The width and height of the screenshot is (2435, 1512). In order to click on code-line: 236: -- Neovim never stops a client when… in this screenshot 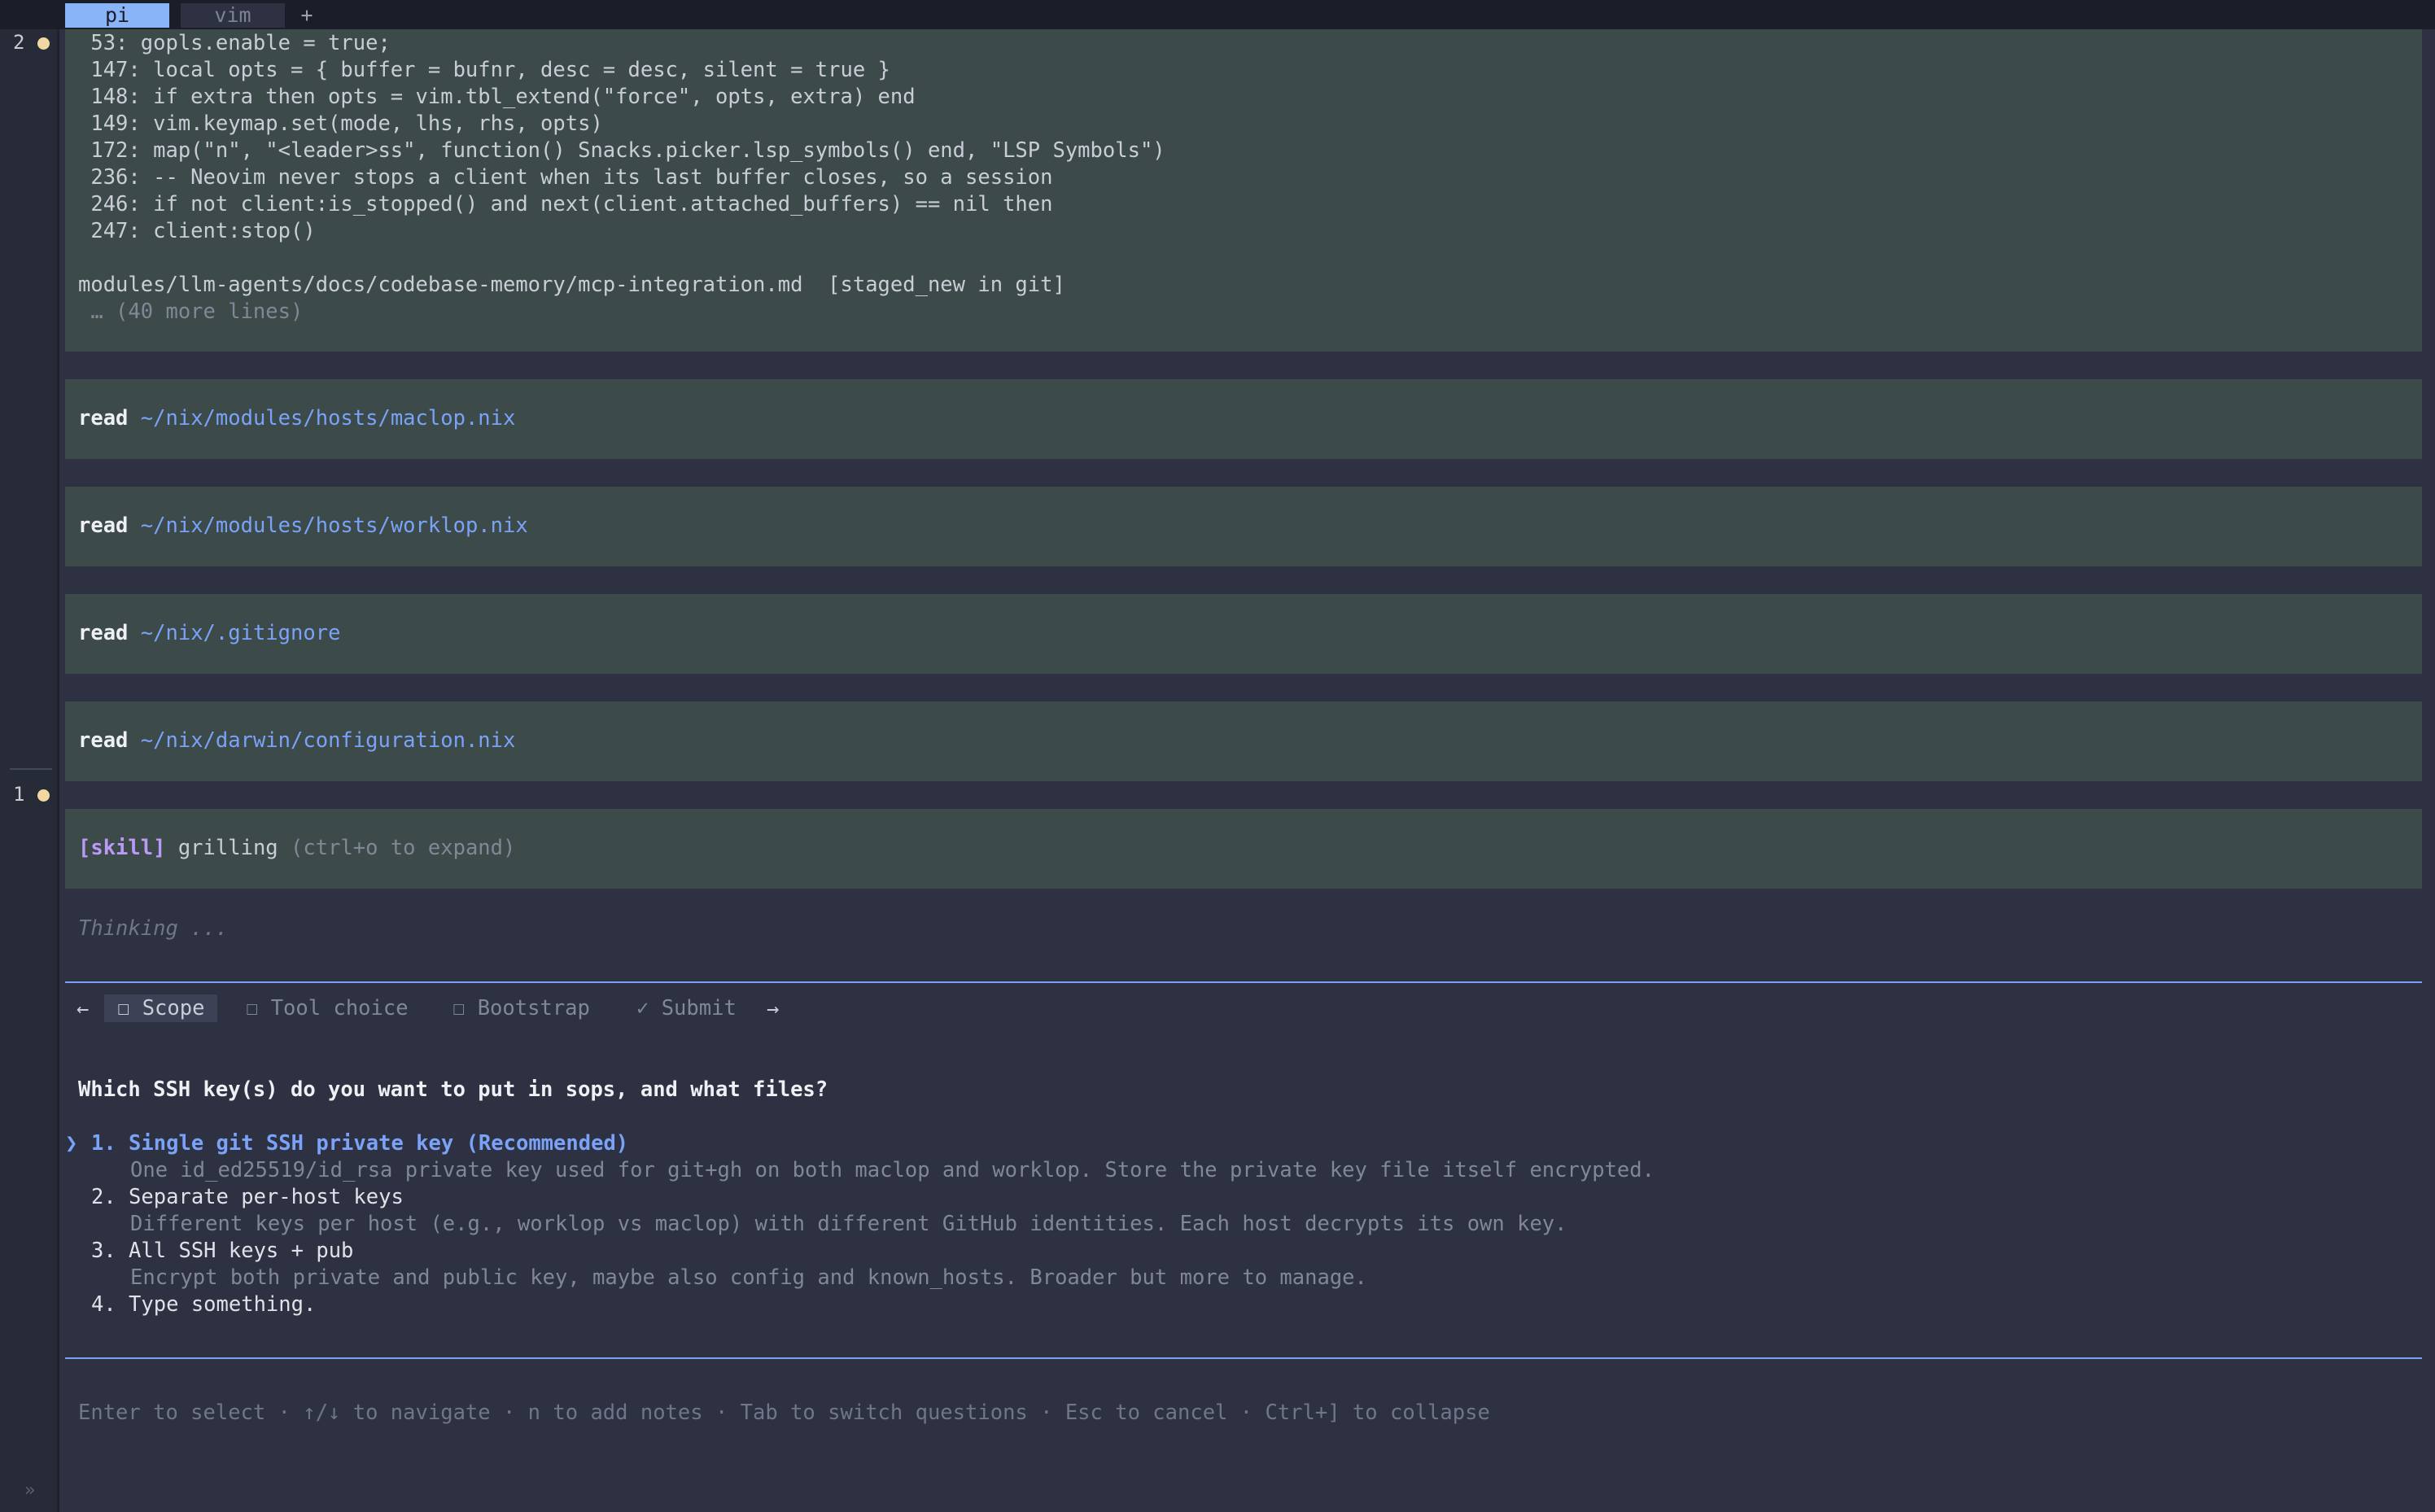, I will do `click(566, 177)`.